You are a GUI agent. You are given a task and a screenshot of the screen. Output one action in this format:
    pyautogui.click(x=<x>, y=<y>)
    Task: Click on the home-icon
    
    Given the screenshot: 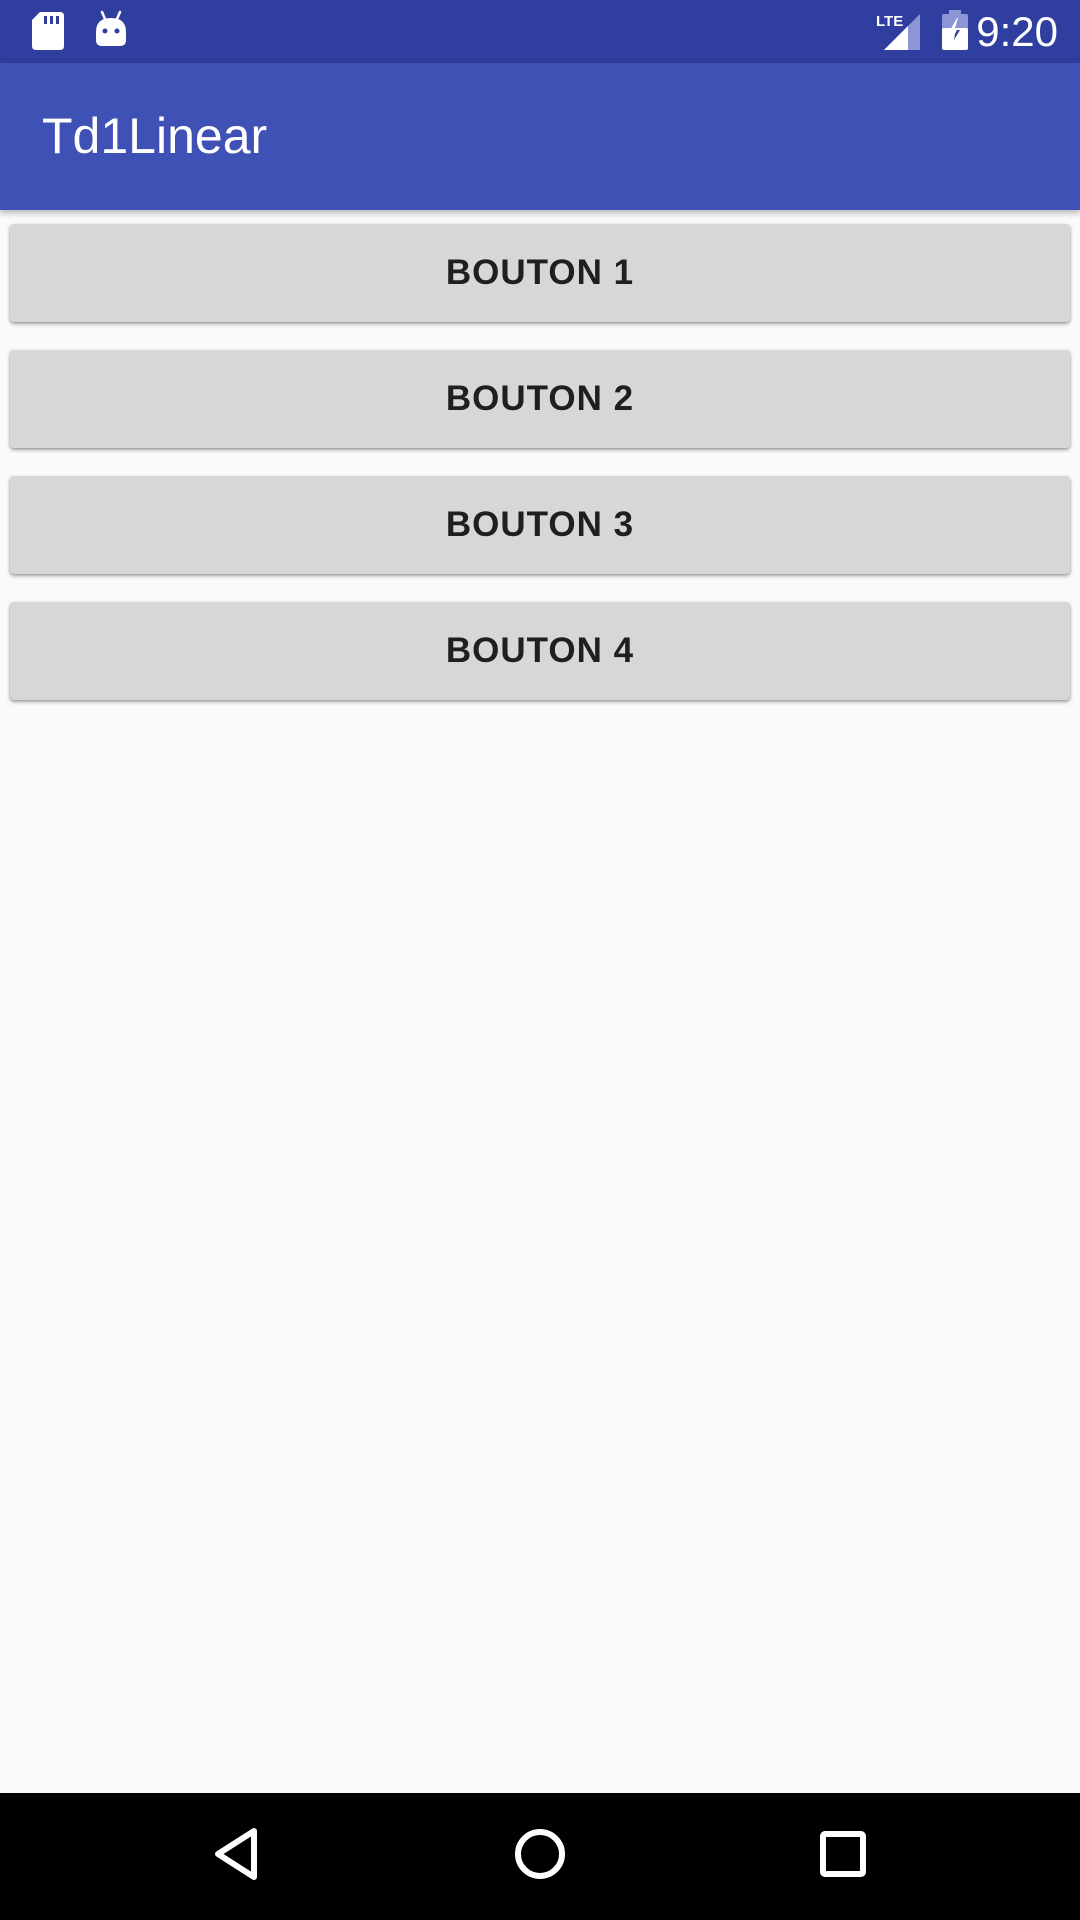 What is the action you would take?
    pyautogui.click(x=540, y=1856)
    